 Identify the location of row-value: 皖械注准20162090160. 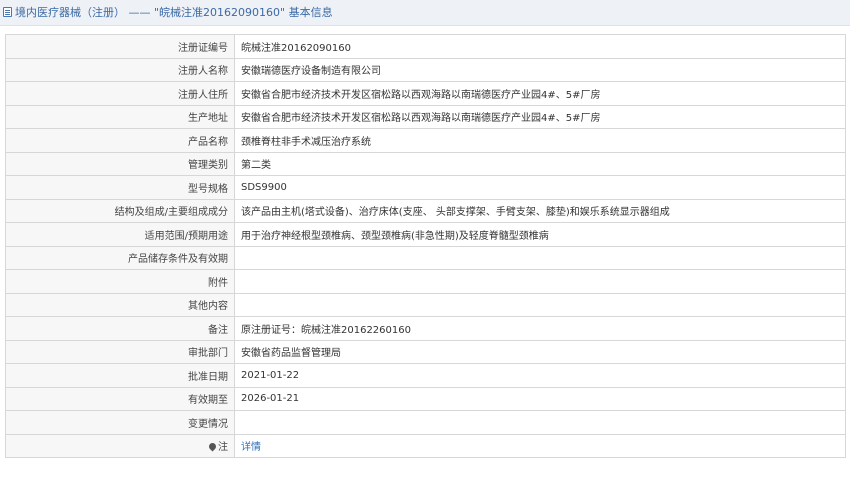
(540, 46).